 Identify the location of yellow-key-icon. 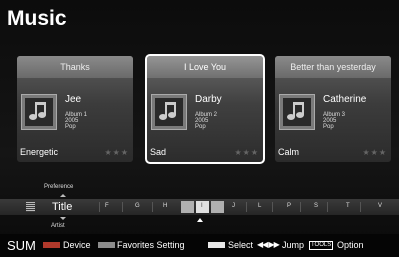
(216, 245).